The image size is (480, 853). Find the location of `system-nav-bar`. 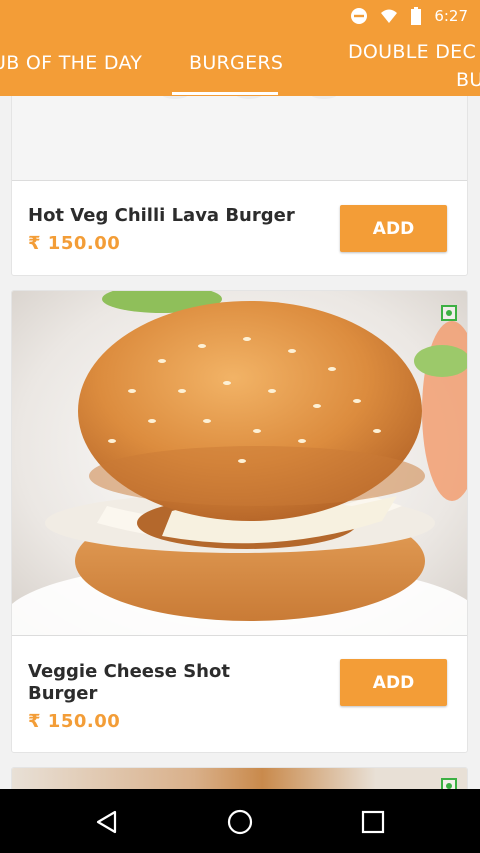

system-nav-bar is located at coordinates (240, 821).